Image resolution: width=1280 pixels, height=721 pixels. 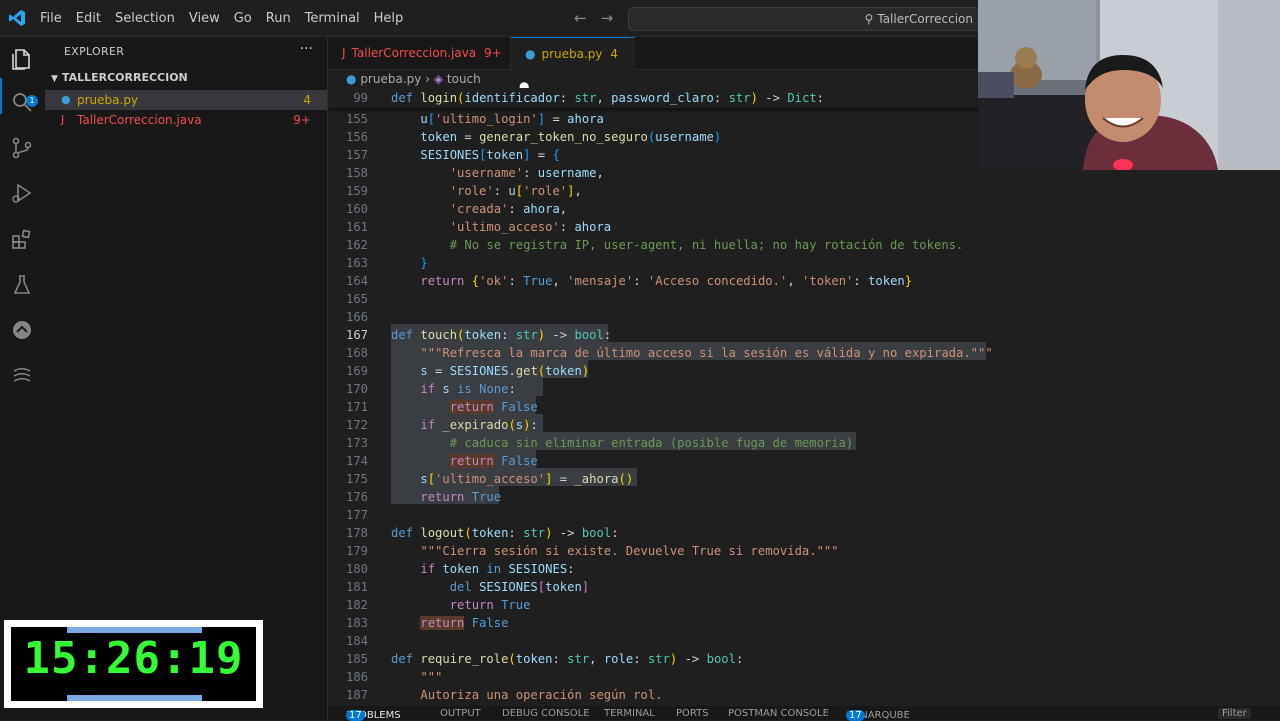 What do you see at coordinates (804, 19) in the screenshot?
I see `command-center-search: ⚲ TallerCorreccion` at bounding box center [804, 19].